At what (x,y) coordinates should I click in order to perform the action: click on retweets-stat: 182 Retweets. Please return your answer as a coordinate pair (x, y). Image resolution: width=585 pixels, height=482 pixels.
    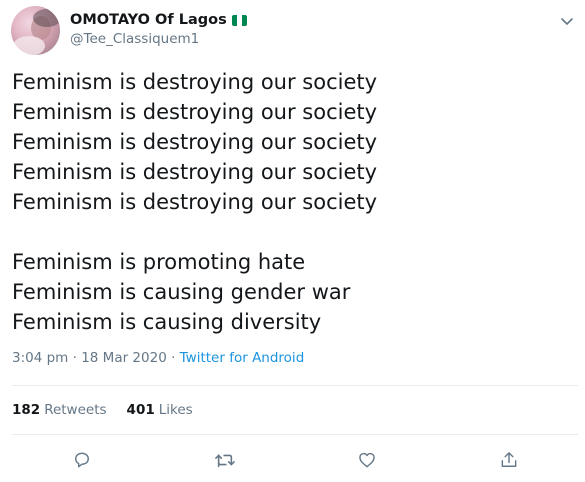
    Looking at the image, I should click on (59, 410).